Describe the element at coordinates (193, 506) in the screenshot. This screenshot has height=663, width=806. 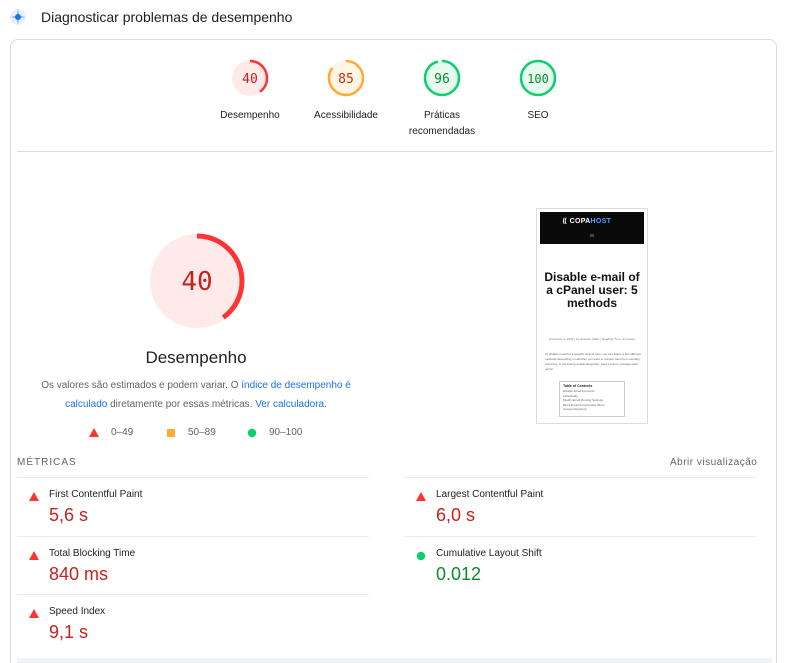
I see `metric-fcp: First Contentful Paint 5,6 s` at that location.